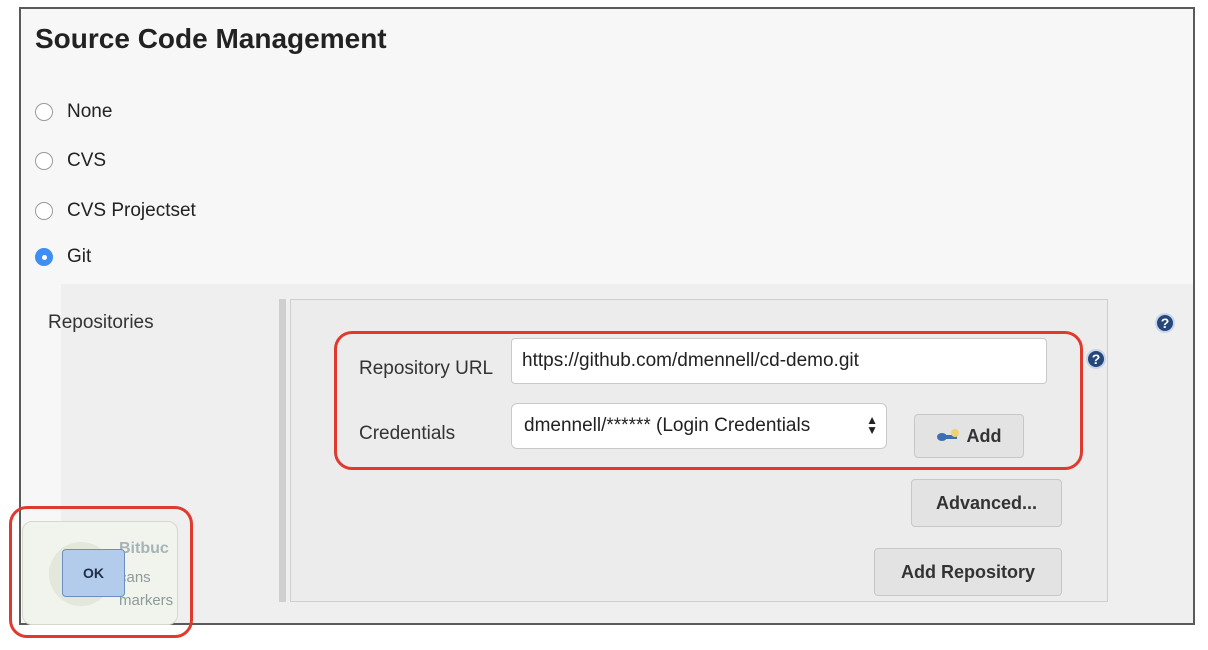 This screenshot has width=1208, height=650. Describe the element at coordinates (708, 400) in the screenshot. I see `highlight-annotation-repository` at that location.